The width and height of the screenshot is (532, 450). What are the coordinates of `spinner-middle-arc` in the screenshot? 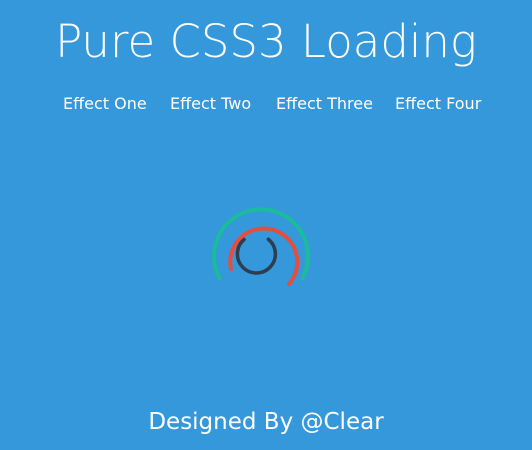 It's located at (264, 256).